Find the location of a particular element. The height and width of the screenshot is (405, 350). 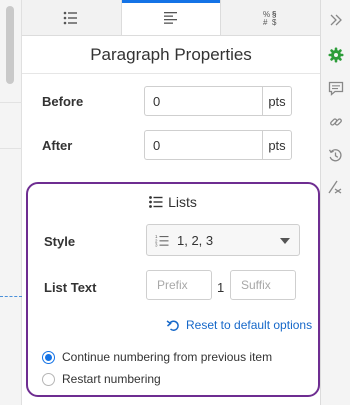

continue-numbering-radio is located at coordinates (48, 357).